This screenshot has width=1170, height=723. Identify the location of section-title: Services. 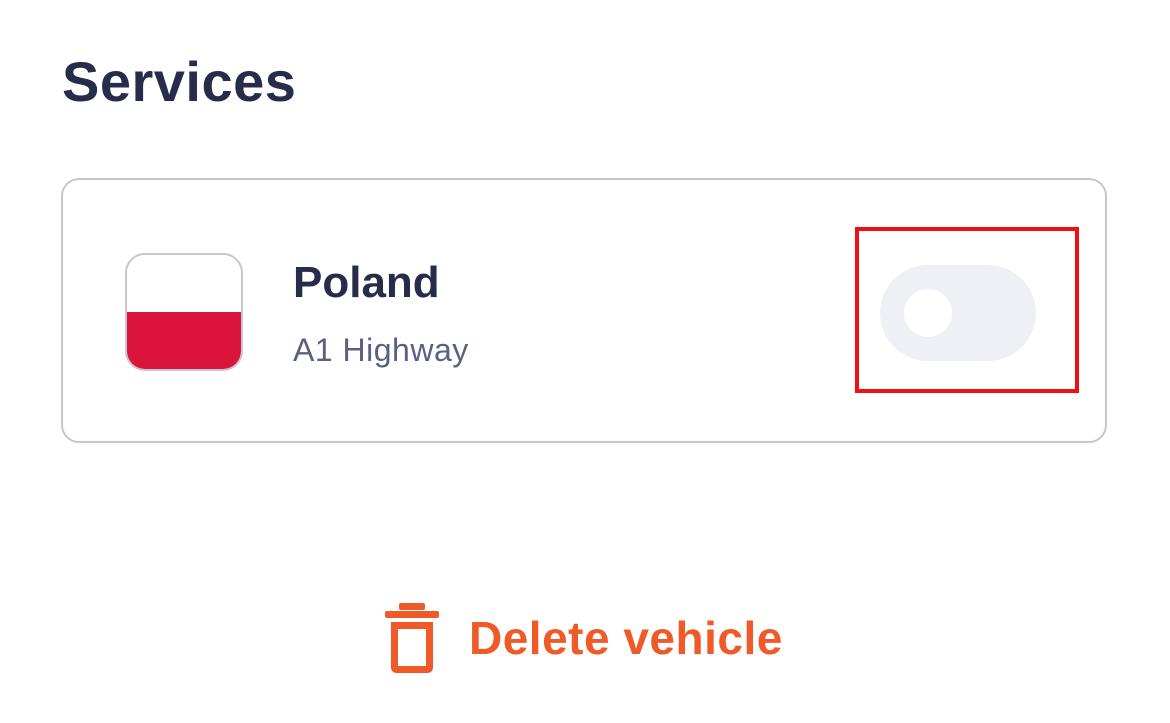
(179, 81).